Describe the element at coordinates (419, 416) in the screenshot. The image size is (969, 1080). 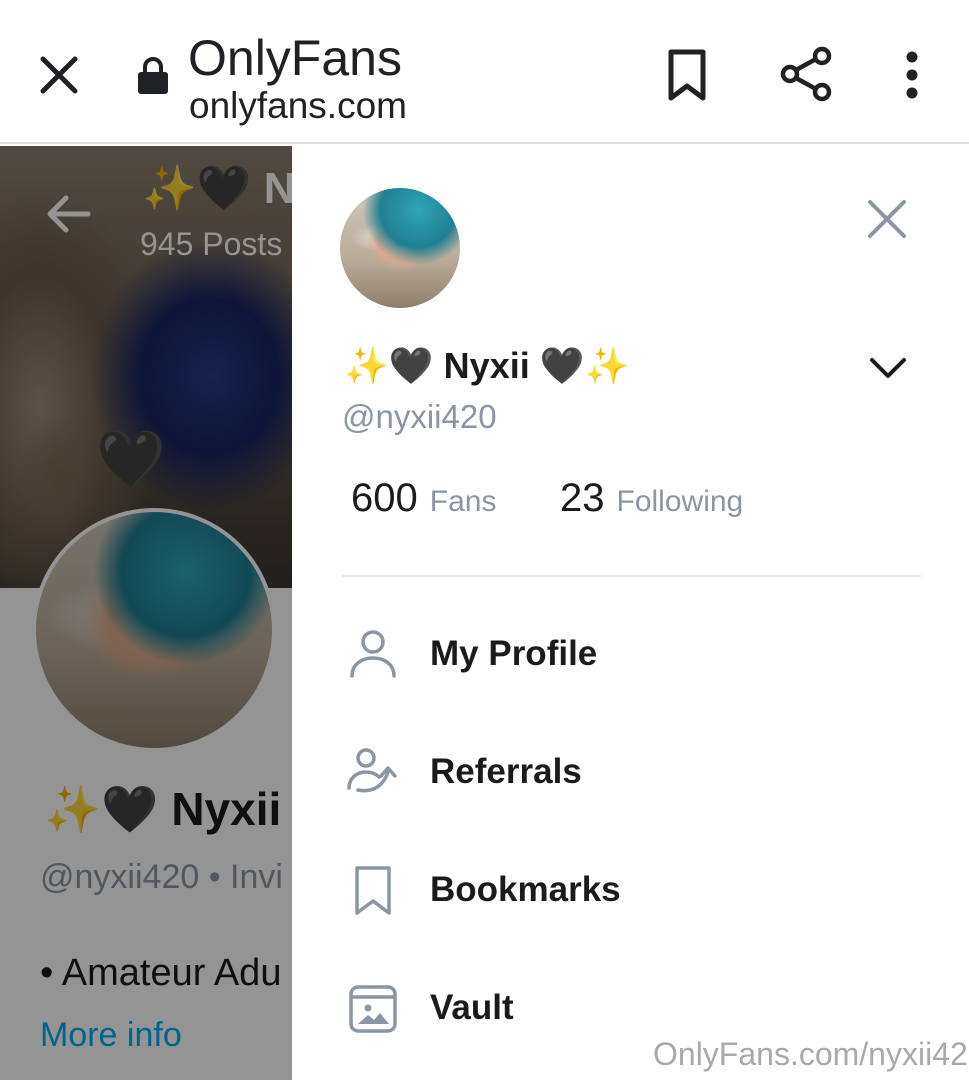
I see `drawer-handle: @nyxii420` at that location.